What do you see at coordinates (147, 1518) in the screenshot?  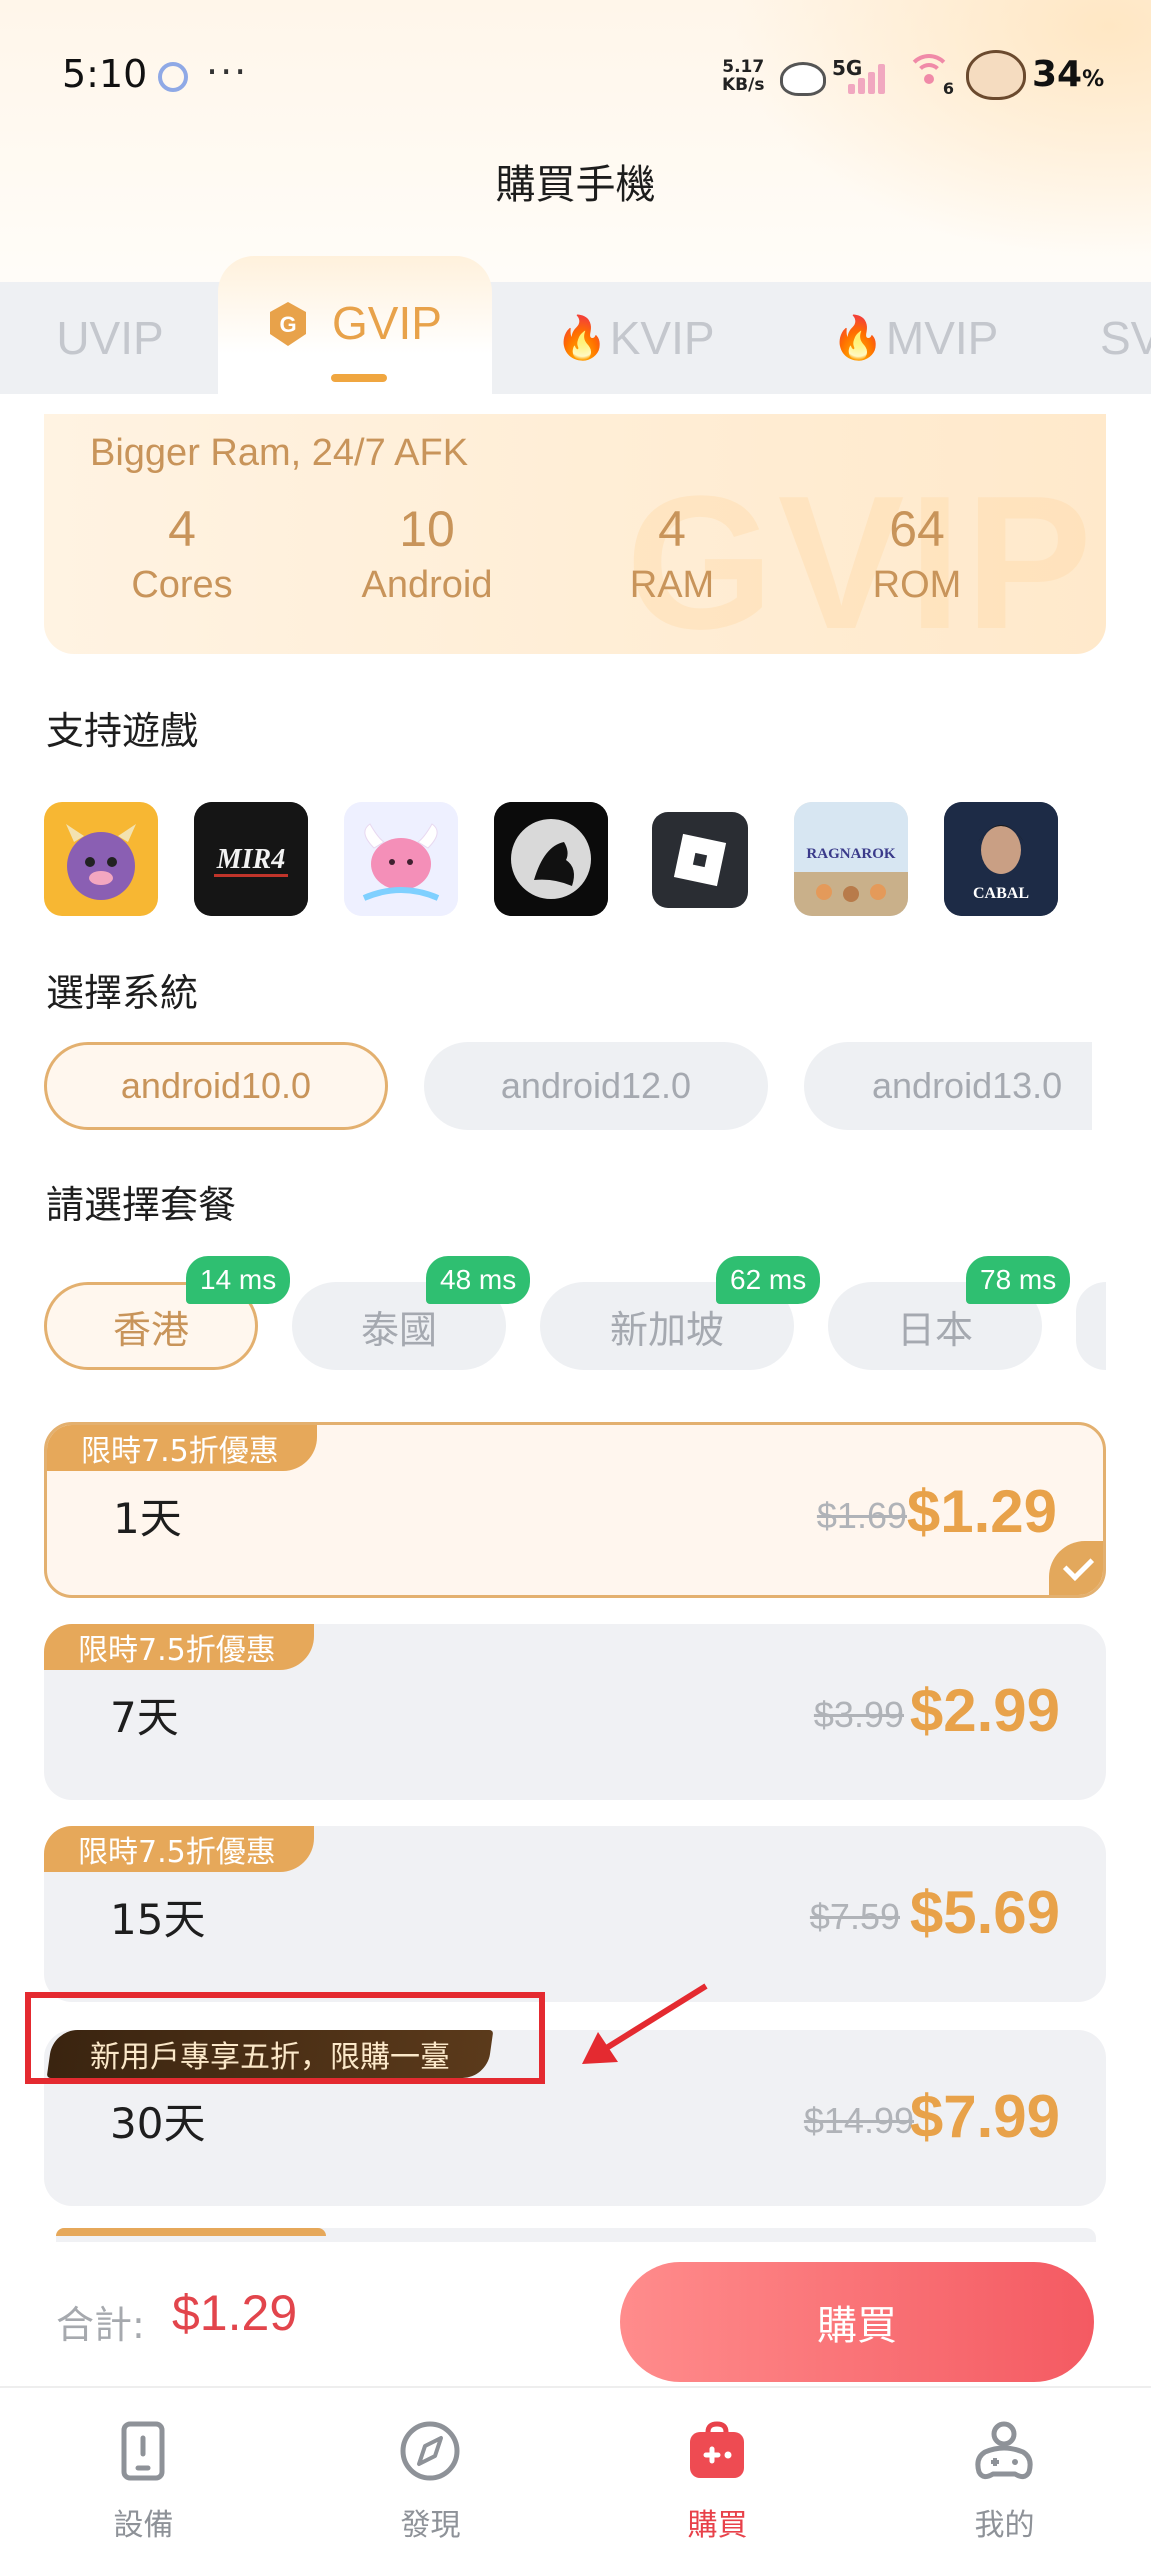 I see `plan-name: 1天` at bounding box center [147, 1518].